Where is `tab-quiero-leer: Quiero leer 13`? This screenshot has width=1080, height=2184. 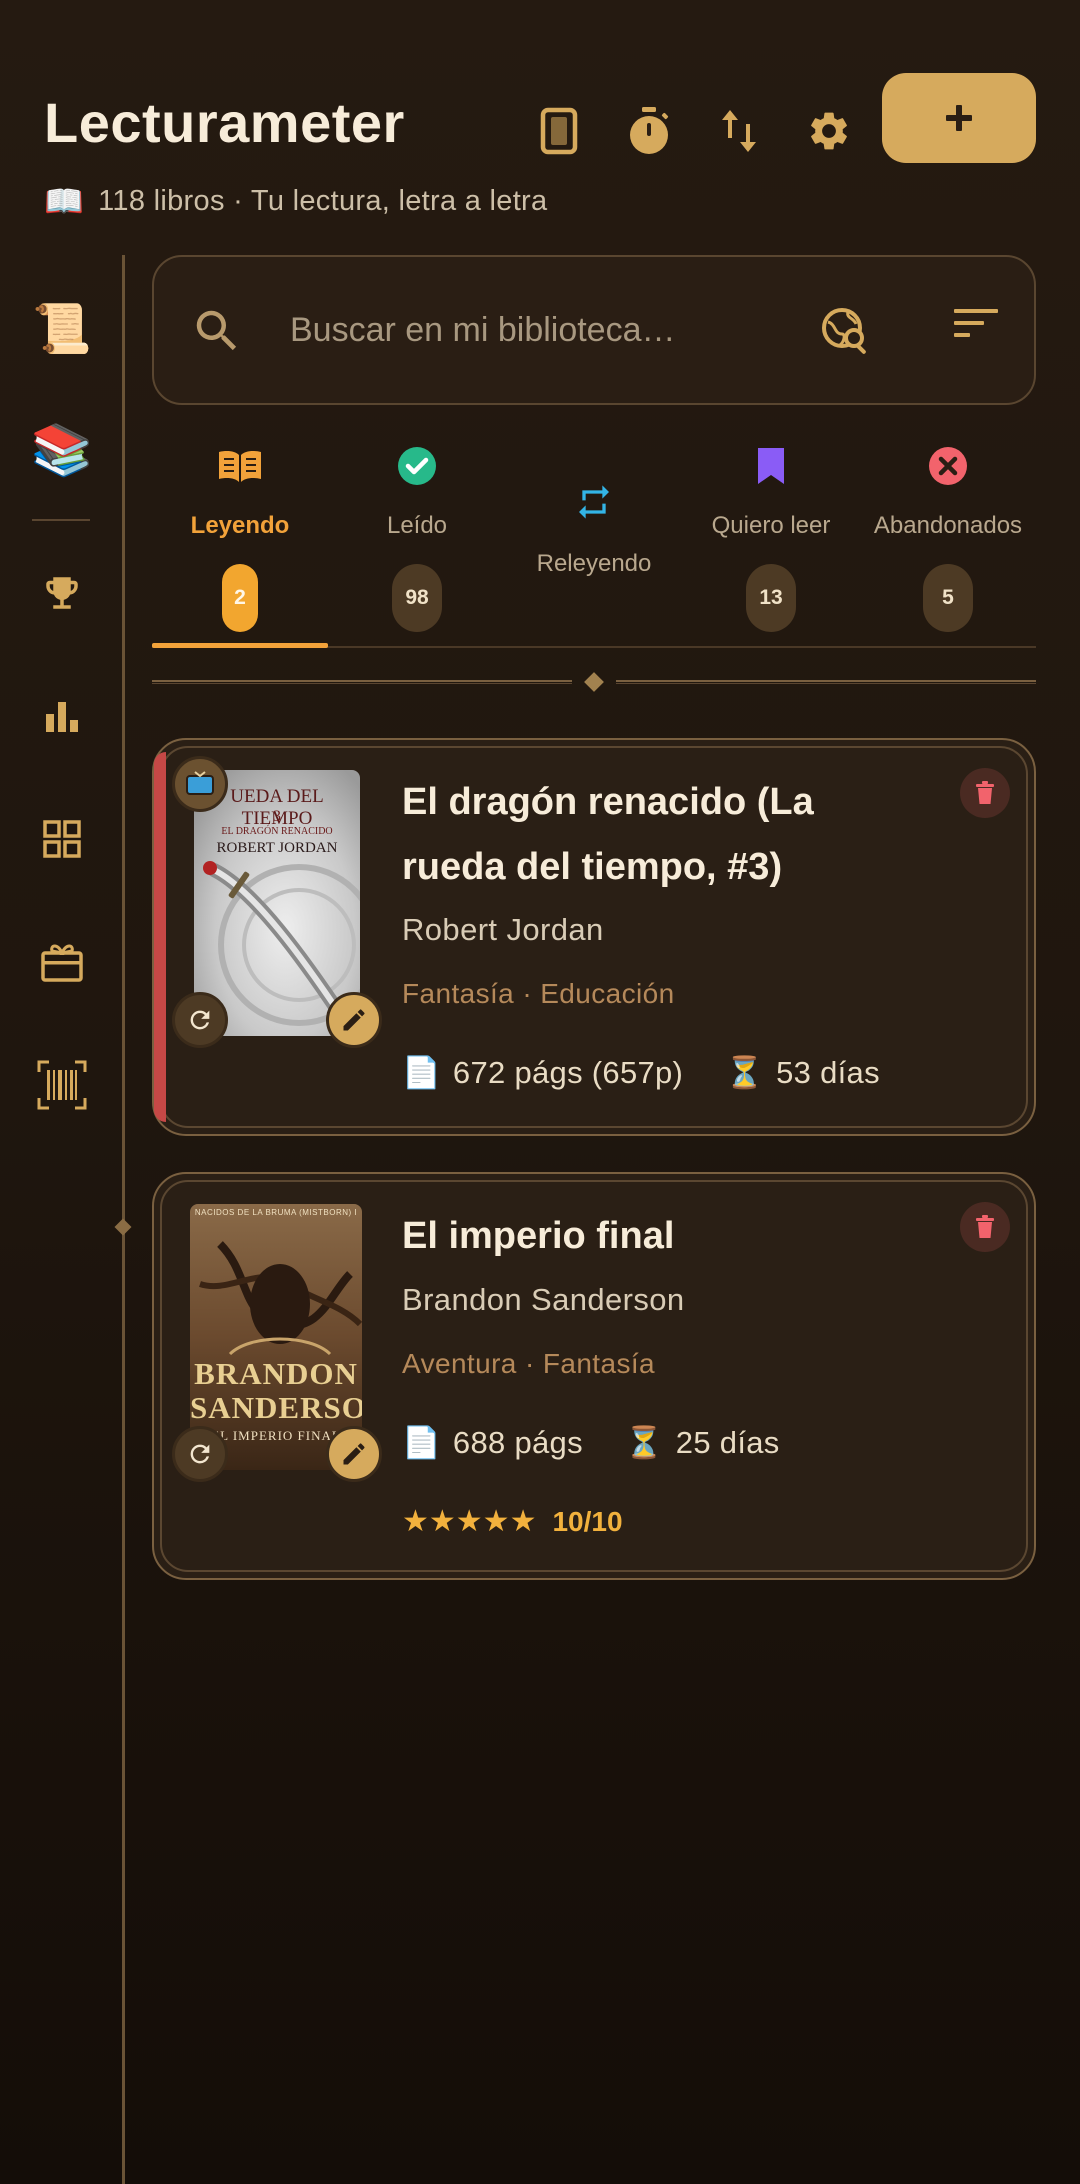 tab-quiero-leer: Quiero leer 13 is located at coordinates (771, 540).